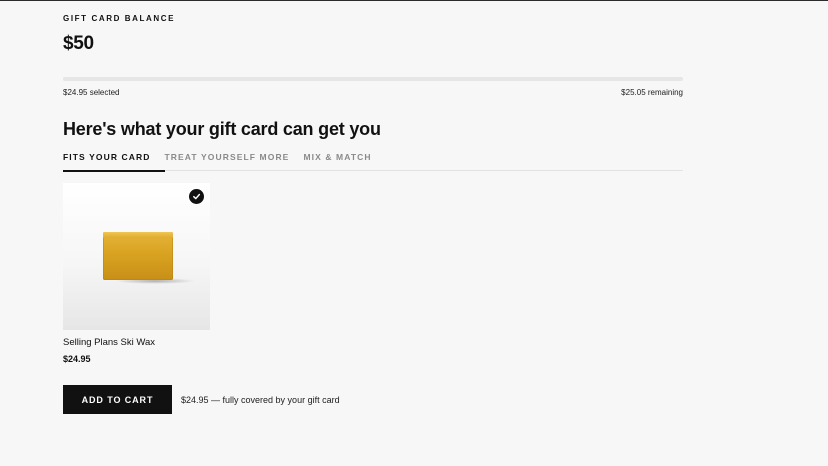 Image resolution: width=828 pixels, height=466 pixels. What do you see at coordinates (109, 342) in the screenshot?
I see `product-name: Selling Plans Ski Wax` at bounding box center [109, 342].